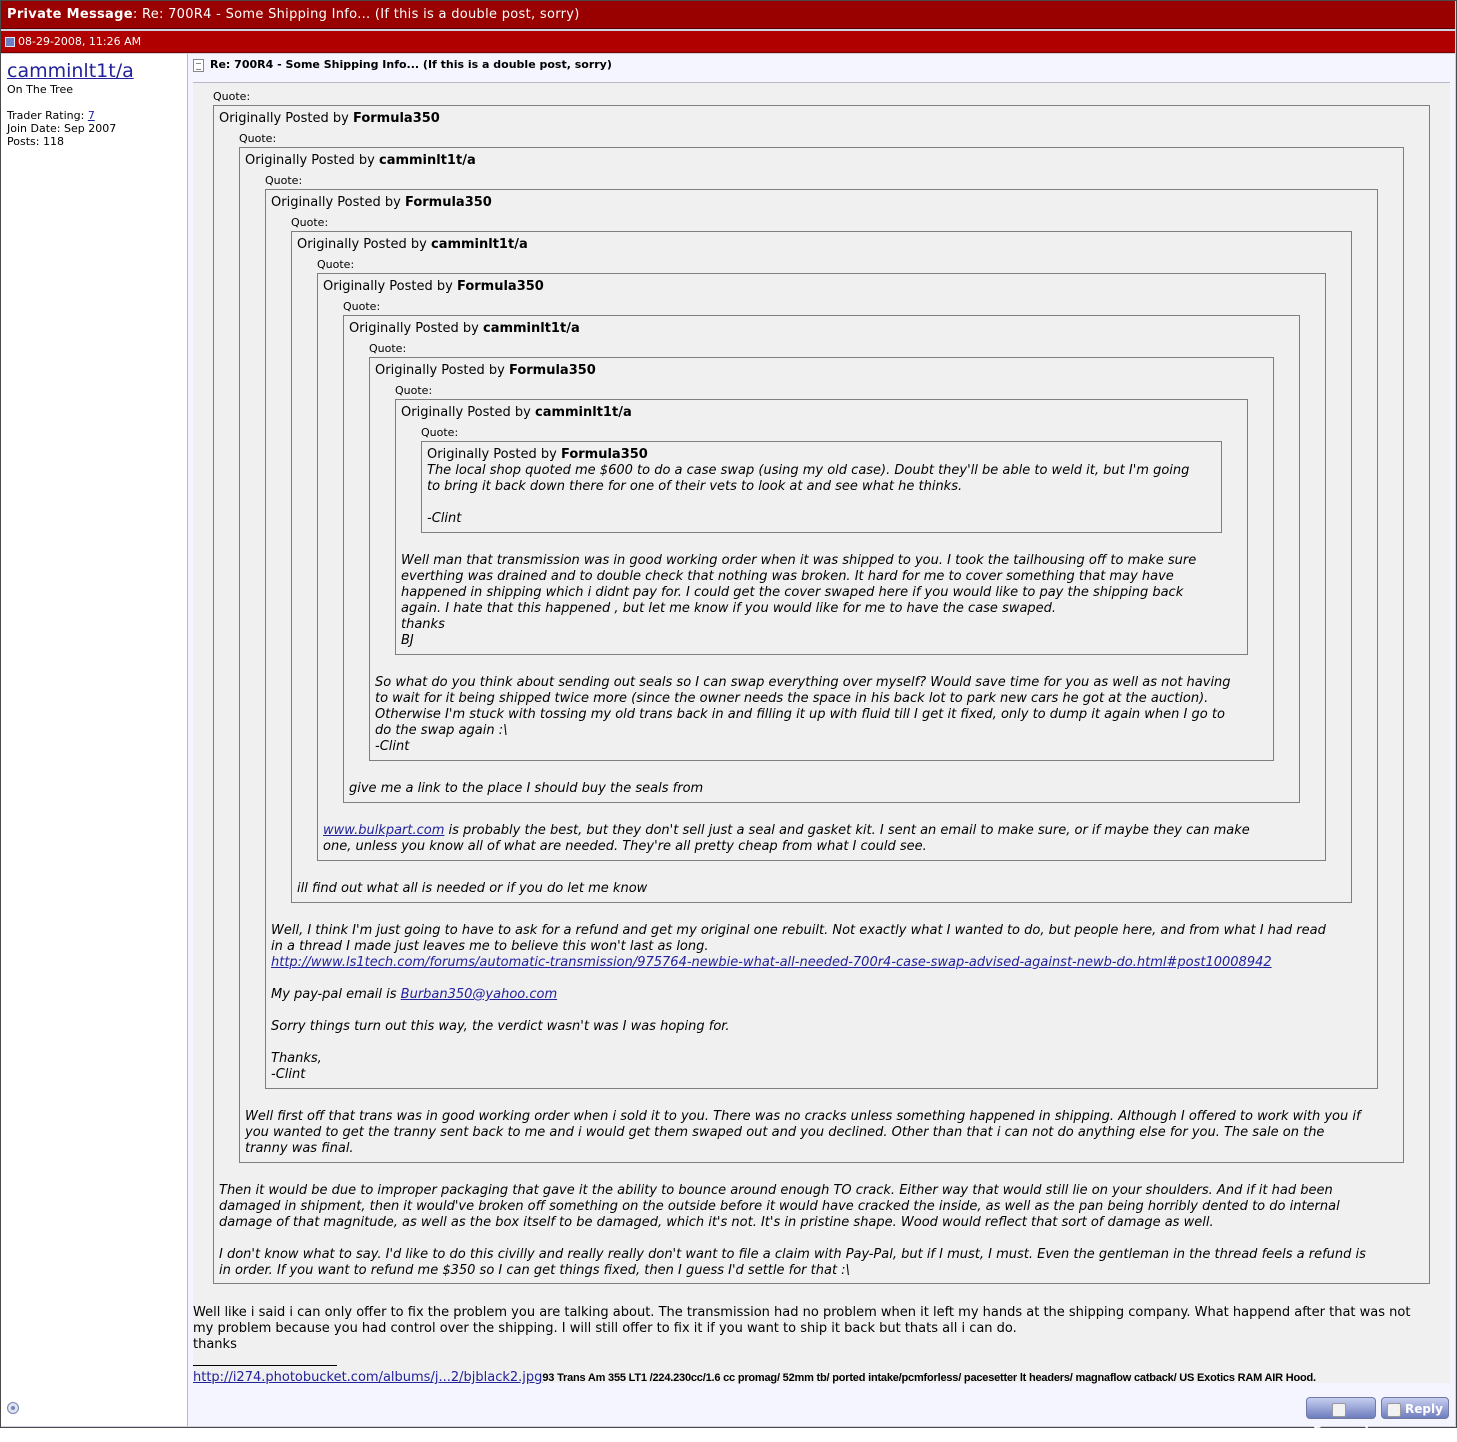 The image size is (1457, 1442). What do you see at coordinates (40, 89) in the screenshot?
I see `user-title: On The Tree` at bounding box center [40, 89].